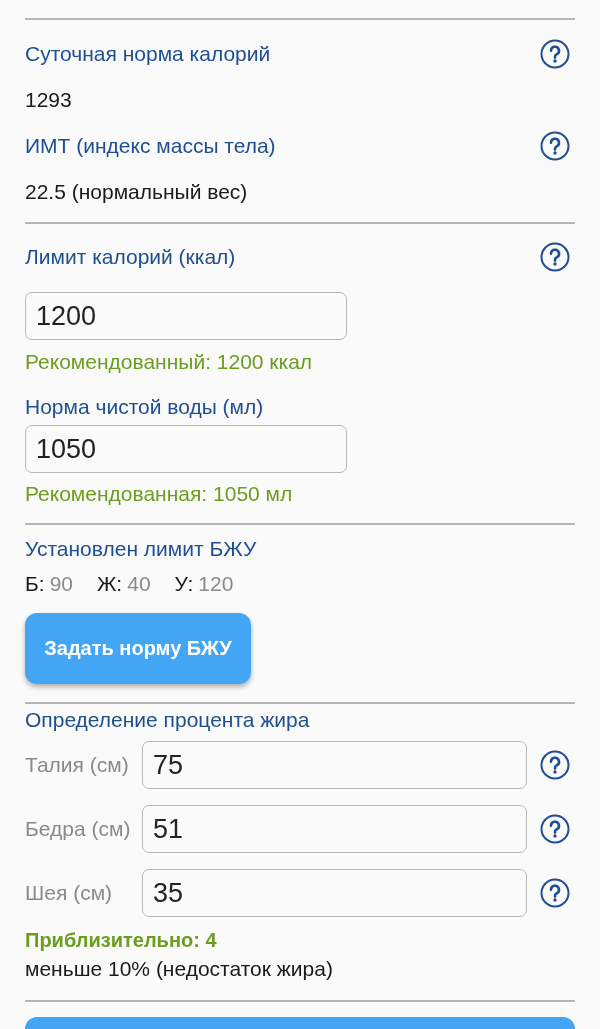  Describe the element at coordinates (69, 893) in the screenshot. I see `measure-label: Шея (см)` at that location.